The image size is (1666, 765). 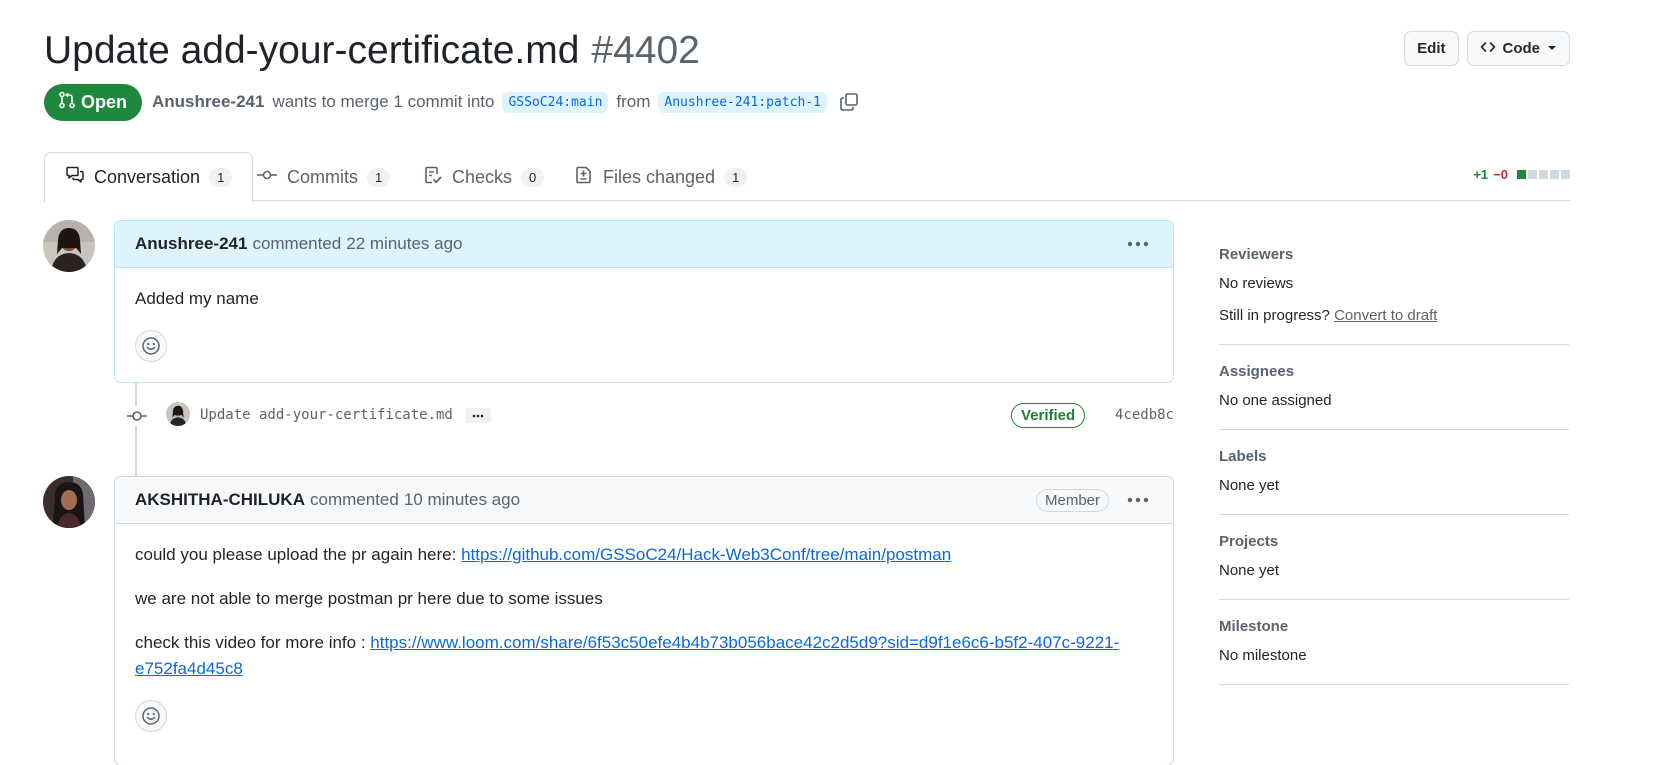 I want to click on from-text: from, so click(x=633, y=101).